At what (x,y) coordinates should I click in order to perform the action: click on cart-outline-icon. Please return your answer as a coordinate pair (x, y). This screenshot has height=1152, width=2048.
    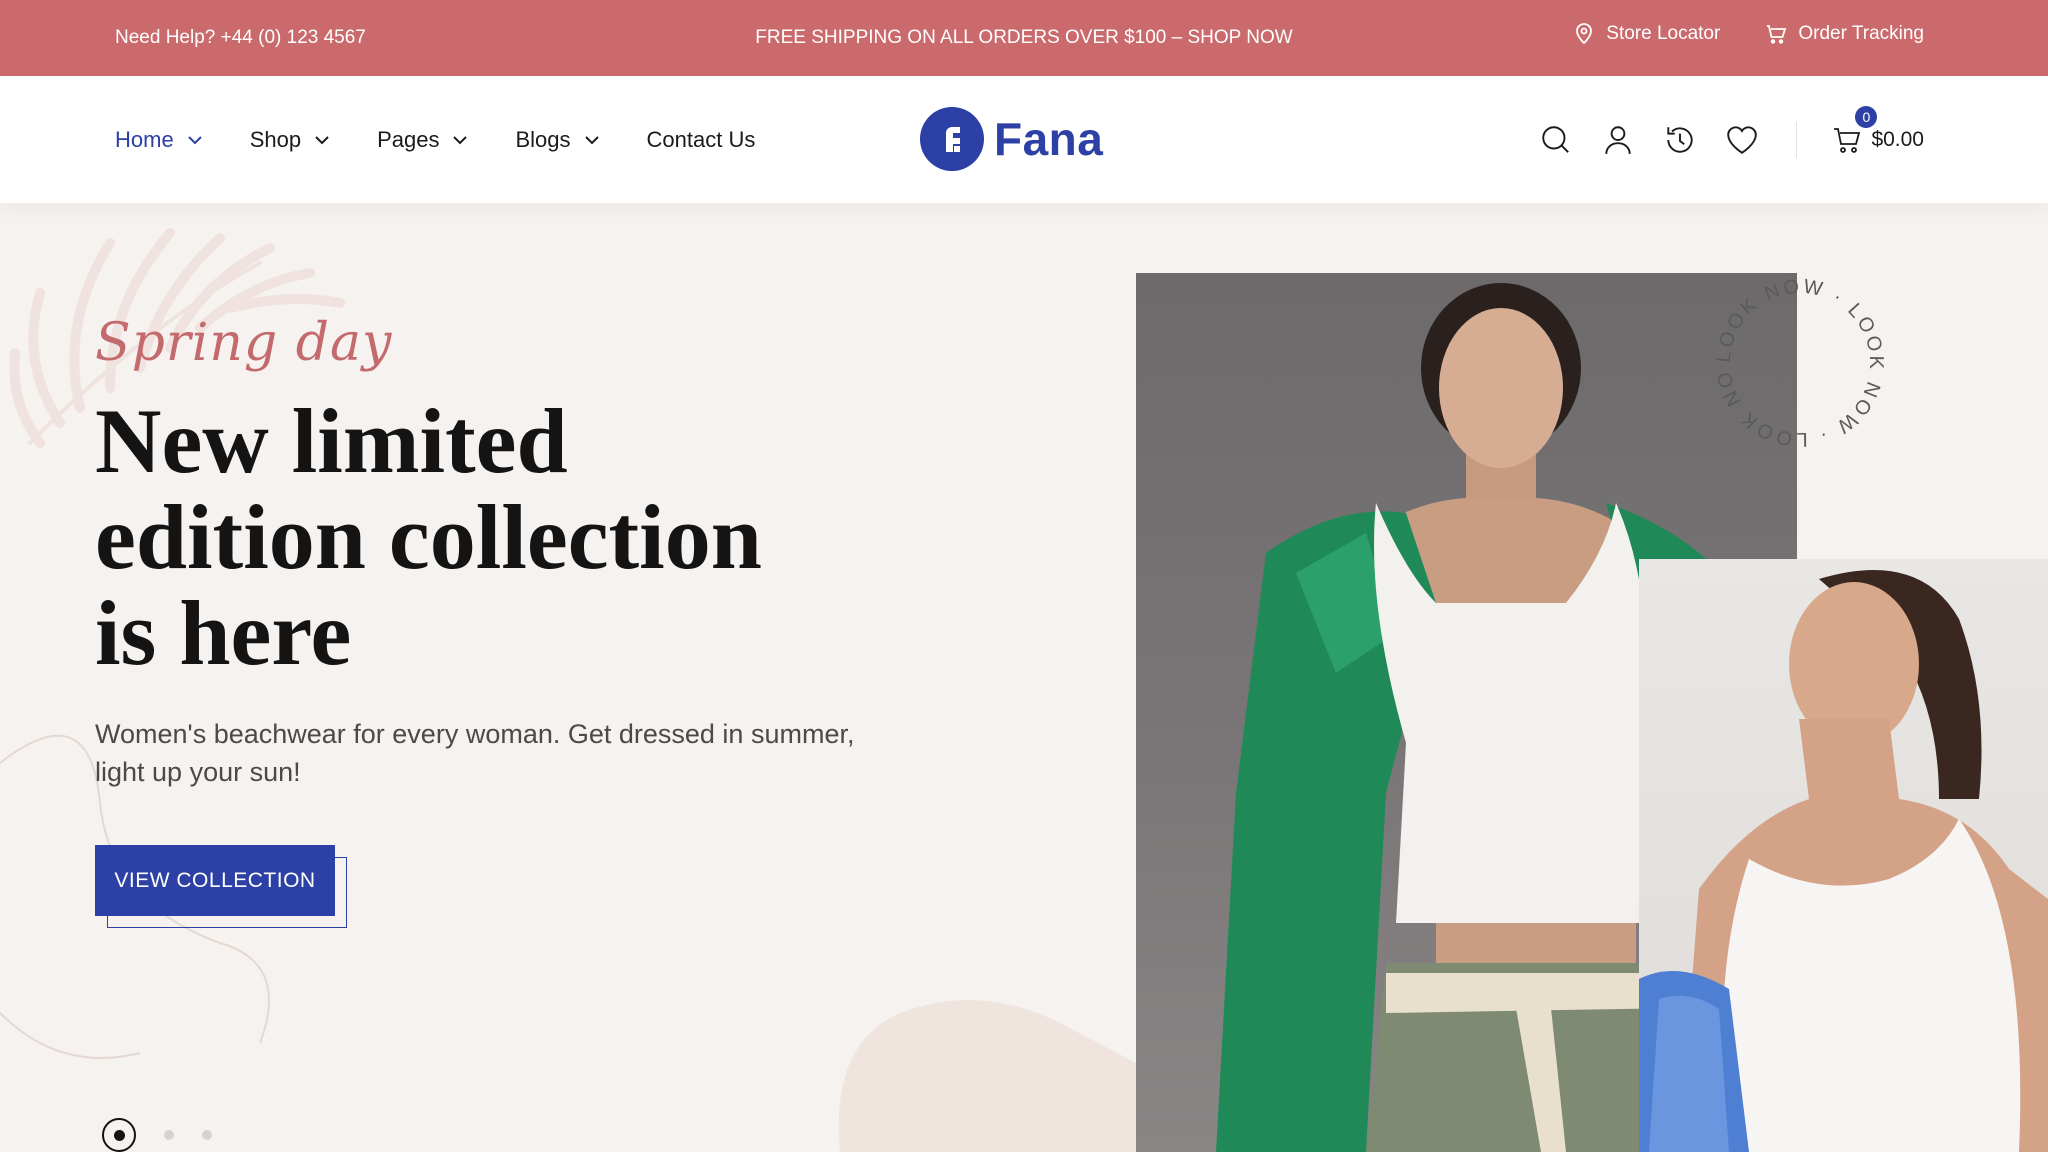
    Looking at the image, I should click on (1777, 34).